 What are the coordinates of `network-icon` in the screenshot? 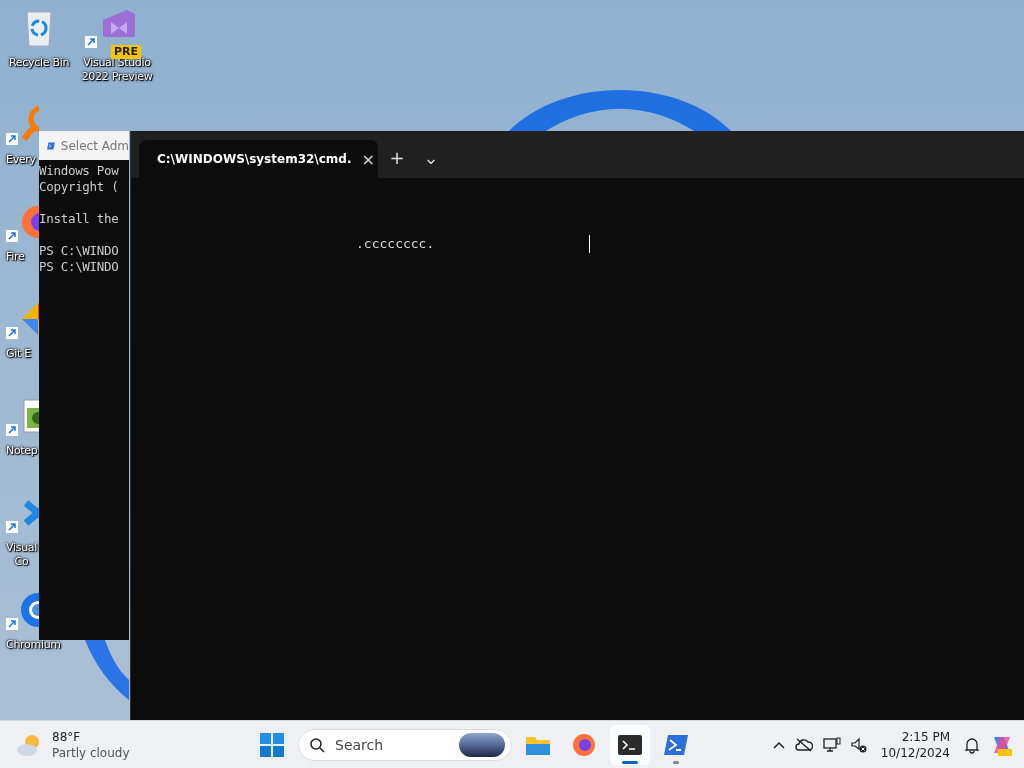 It's located at (831, 744).